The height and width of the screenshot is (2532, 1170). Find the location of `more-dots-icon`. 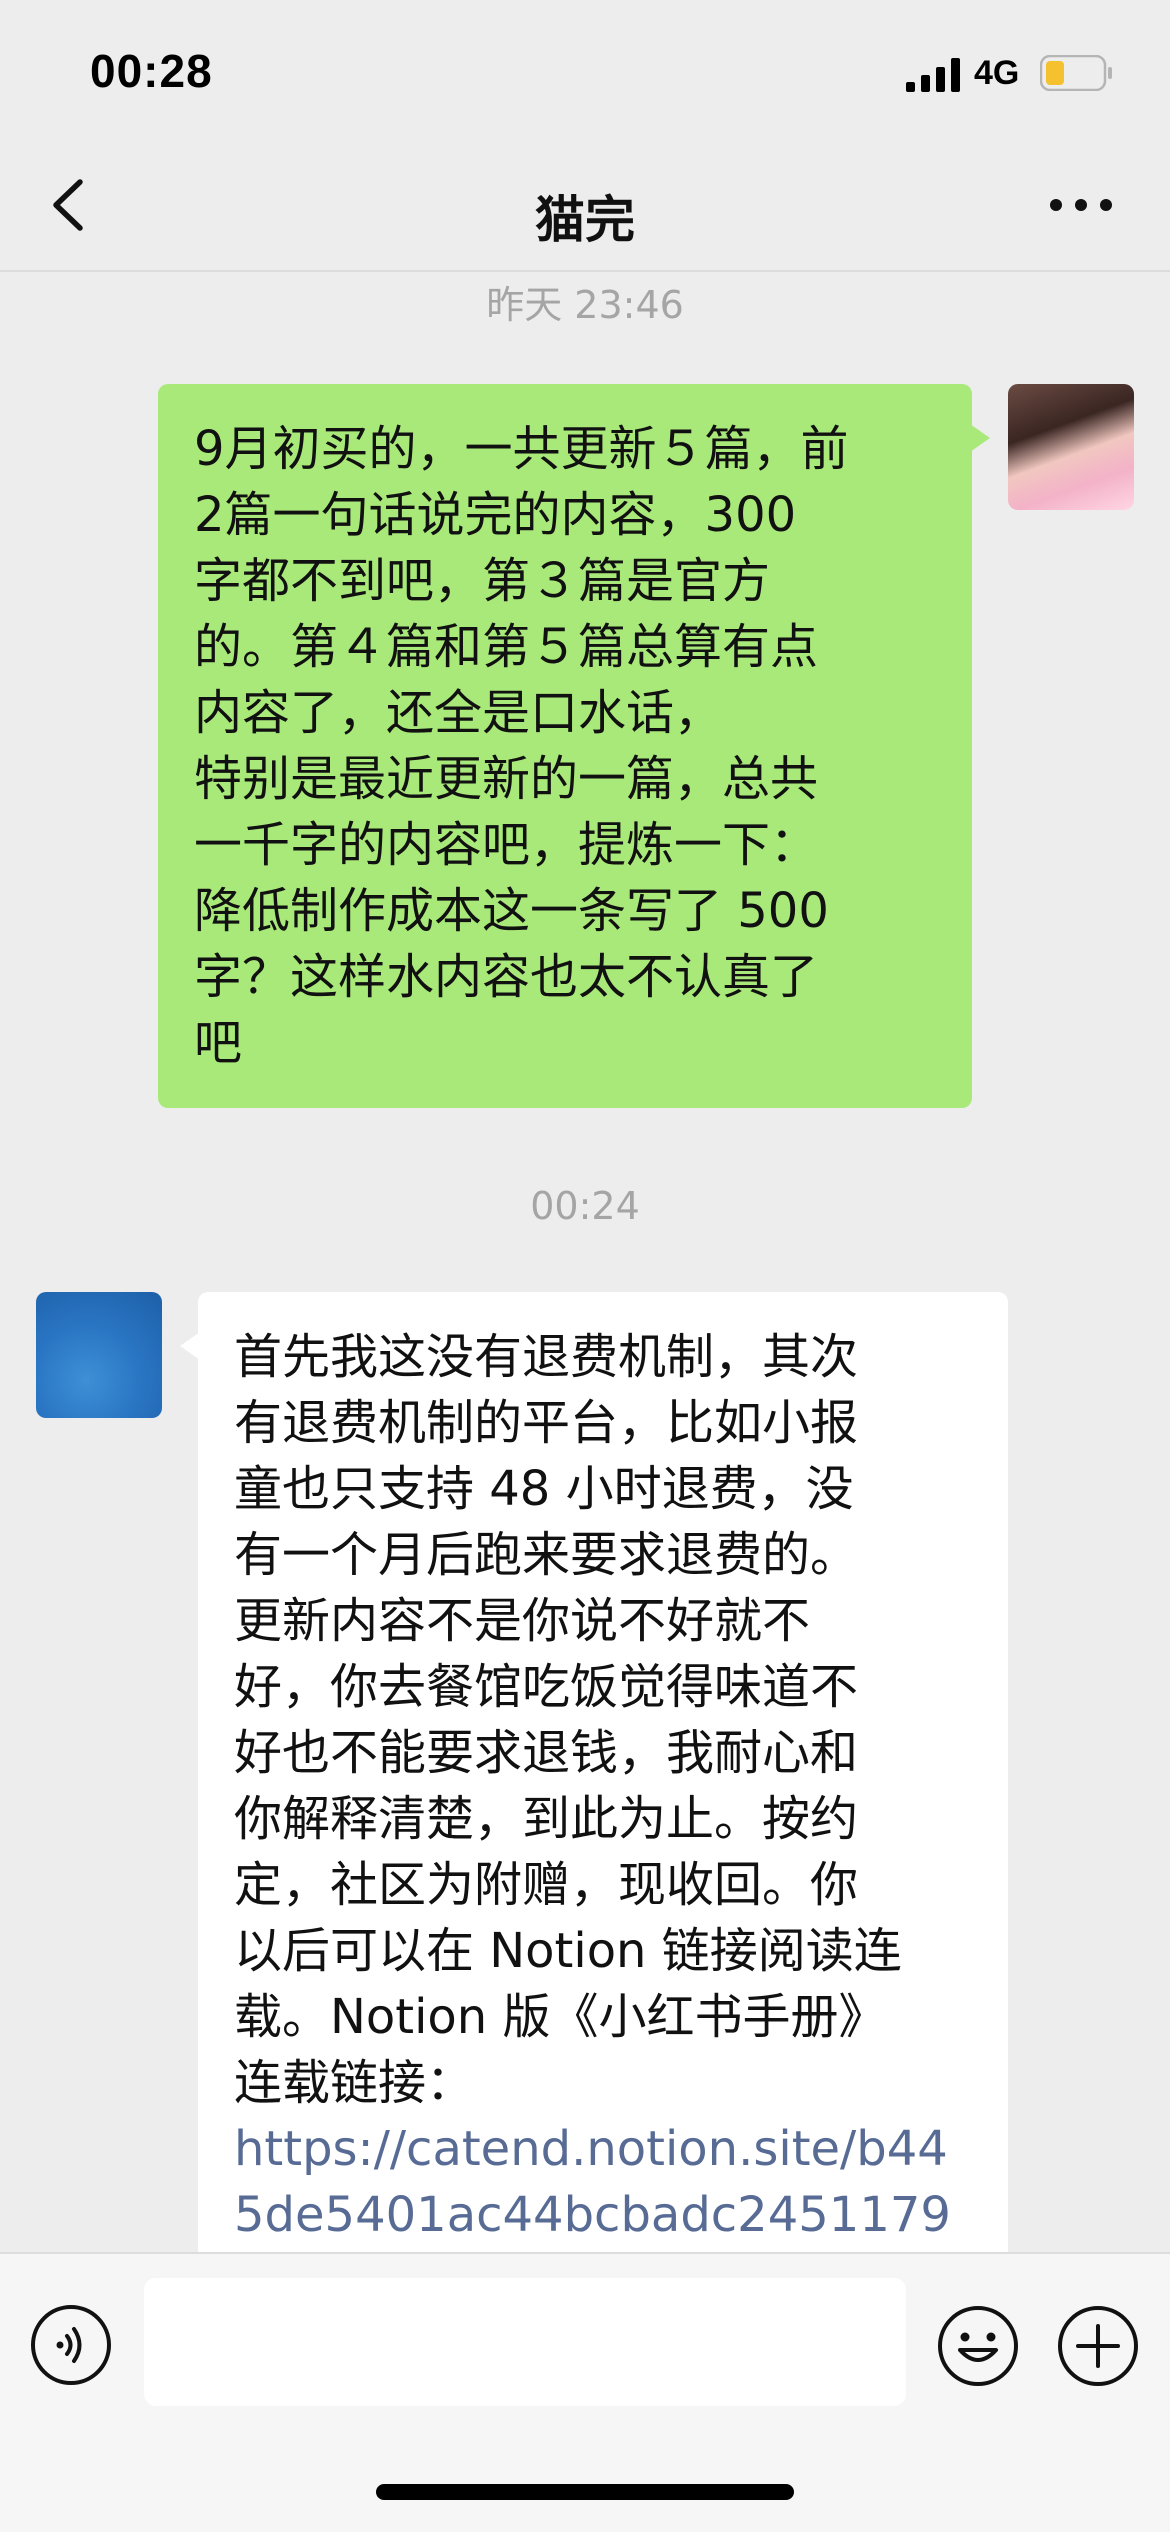

more-dots-icon is located at coordinates (1081, 205).